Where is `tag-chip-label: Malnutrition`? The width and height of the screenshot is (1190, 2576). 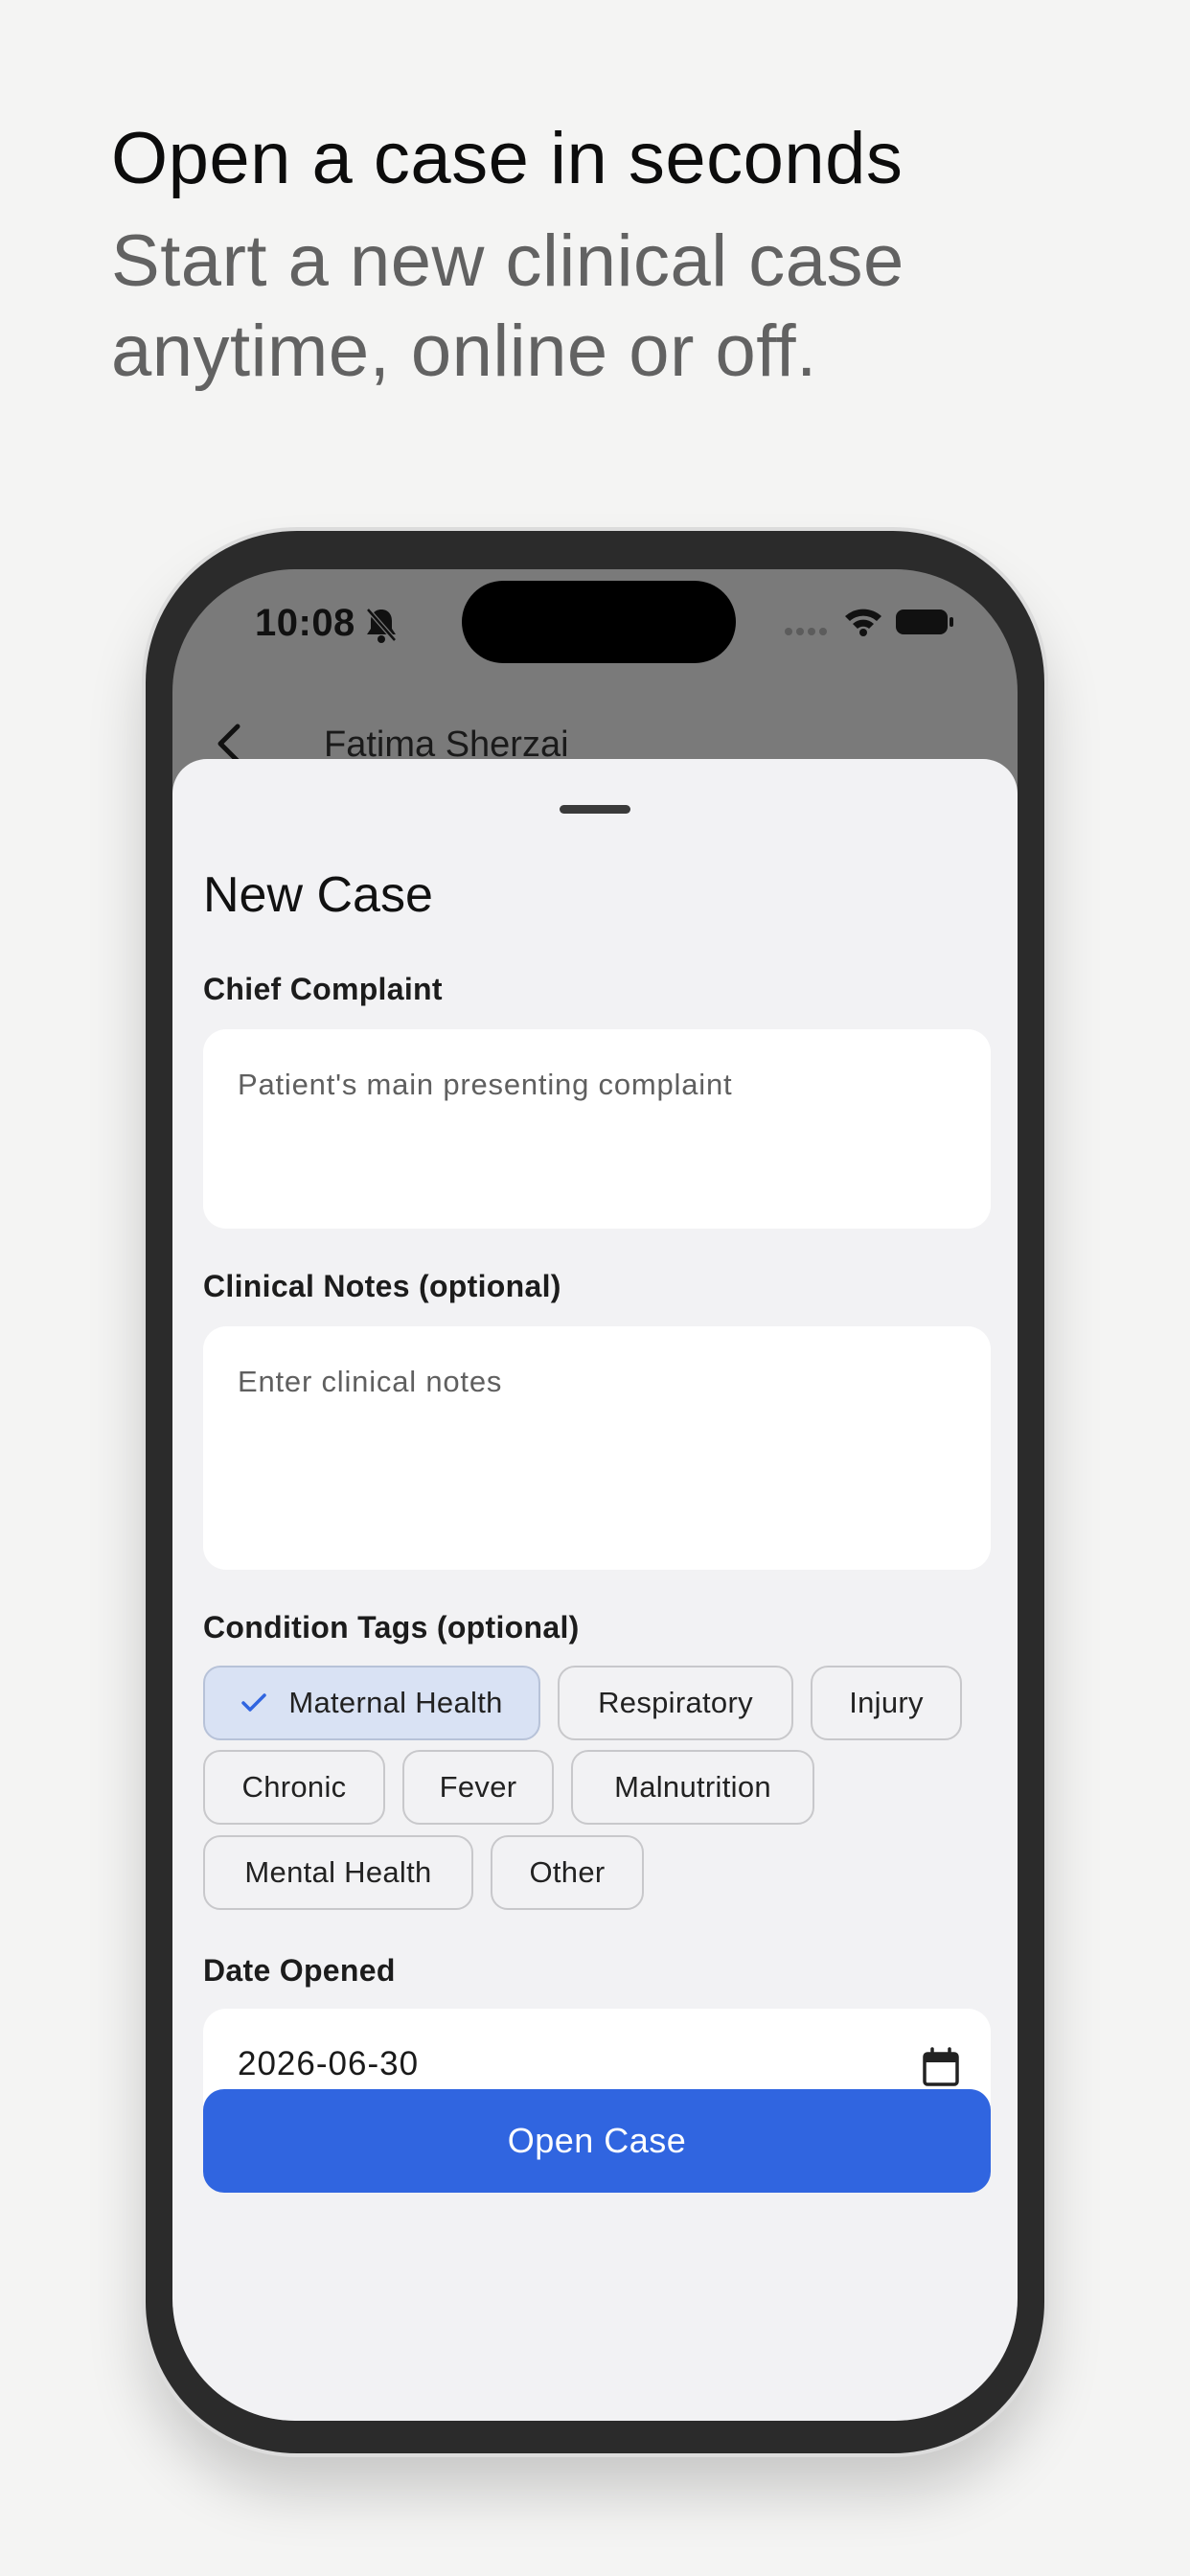 tag-chip-label: Malnutrition is located at coordinates (693, 1787).